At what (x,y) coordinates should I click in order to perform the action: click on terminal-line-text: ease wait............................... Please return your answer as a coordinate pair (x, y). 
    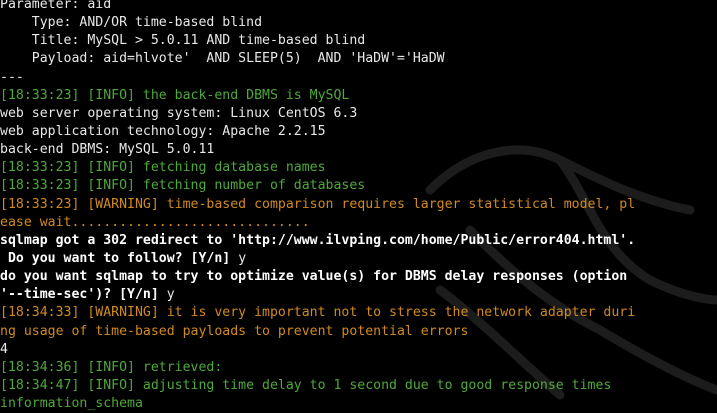
    Looking at the image, I should click on (155, 222).